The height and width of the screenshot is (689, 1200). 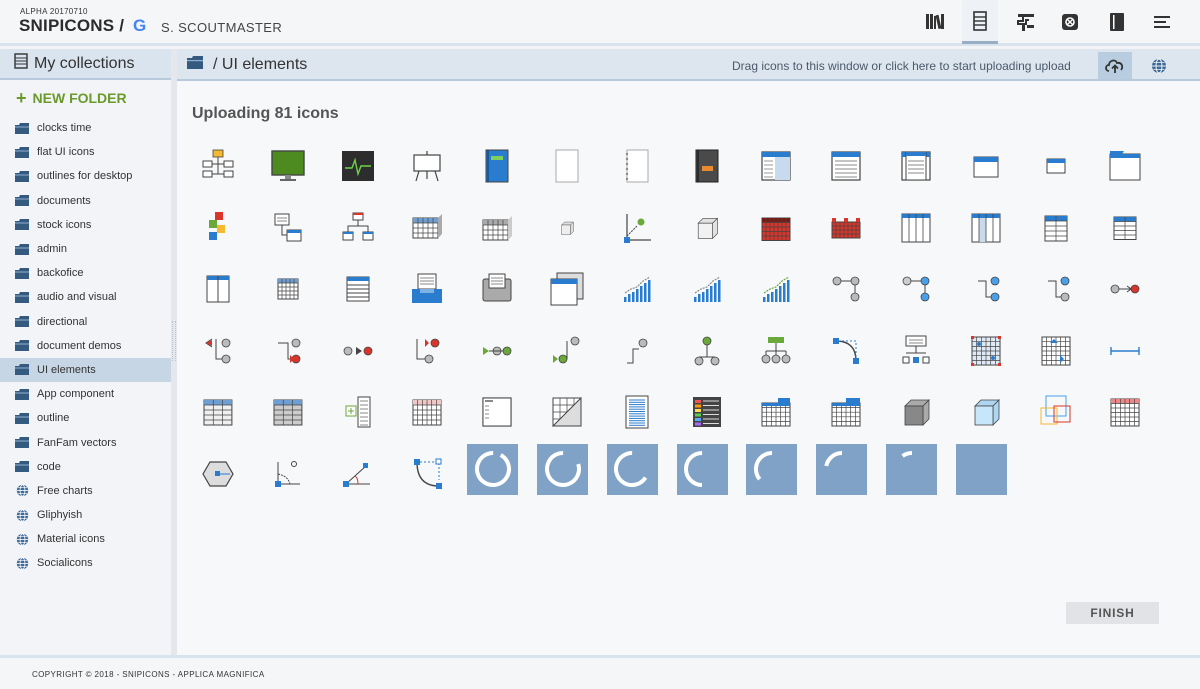 What do you see at coordinates (358, 474) in the screenshot?
I see `angle-red-icon` at bounding box center [358, 474].